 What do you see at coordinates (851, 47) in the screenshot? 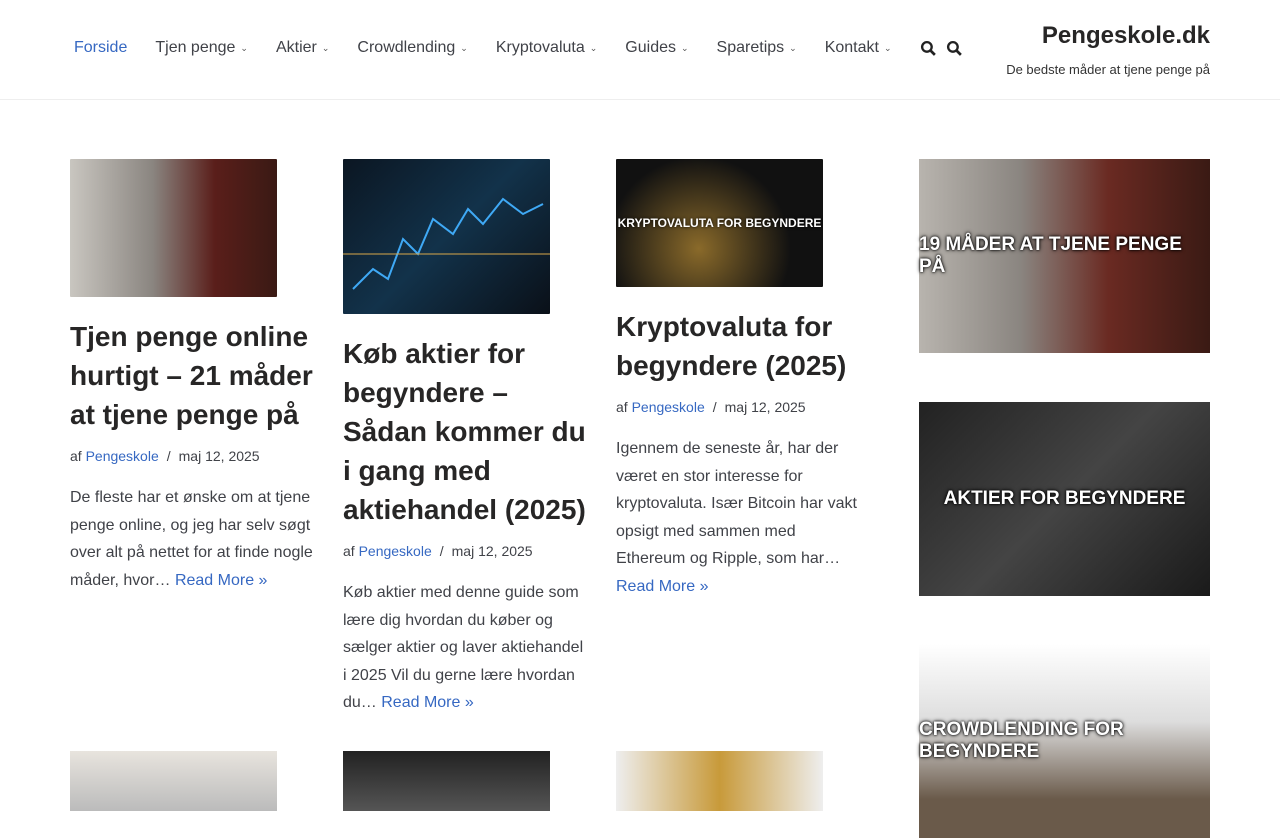
I see `nav-label: Kontakt` at bounding box center [851, 47].